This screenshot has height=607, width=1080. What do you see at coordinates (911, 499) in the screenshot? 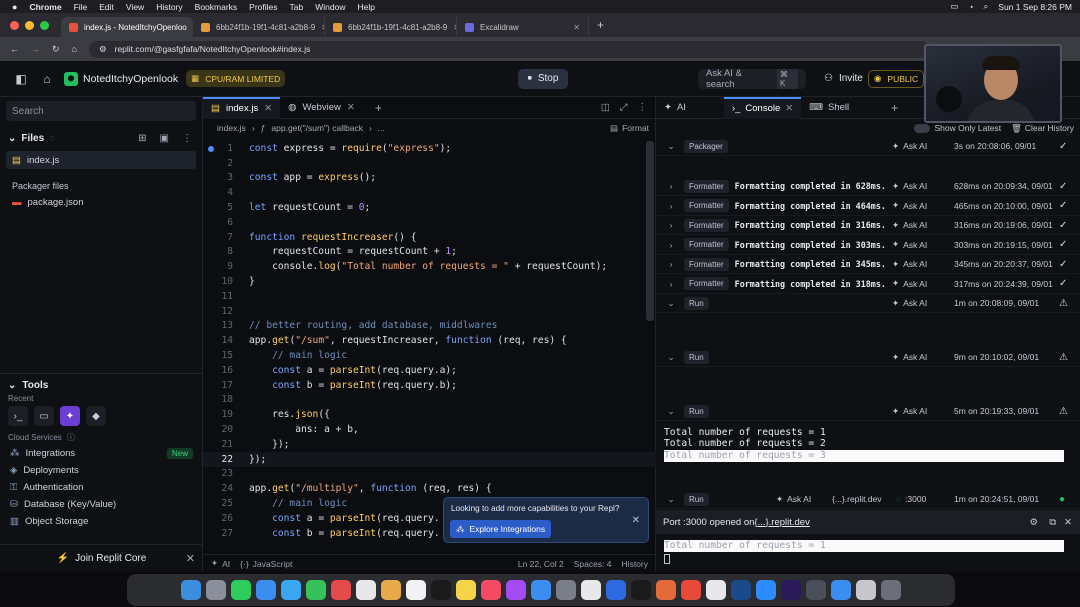
I see `port-status: ◌:3000` at bounding box center [911, 499].